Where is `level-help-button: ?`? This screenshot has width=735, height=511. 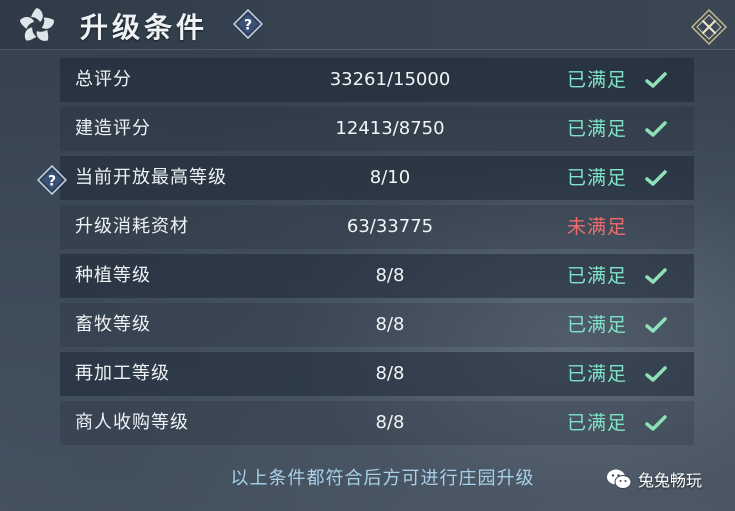
level-help-button: ? is located at coordinates (52, 180).